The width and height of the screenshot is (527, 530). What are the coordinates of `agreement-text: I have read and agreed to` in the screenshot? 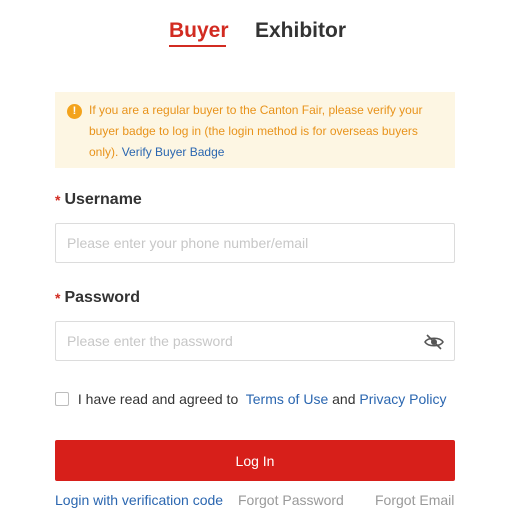 It's located at (158, 399).